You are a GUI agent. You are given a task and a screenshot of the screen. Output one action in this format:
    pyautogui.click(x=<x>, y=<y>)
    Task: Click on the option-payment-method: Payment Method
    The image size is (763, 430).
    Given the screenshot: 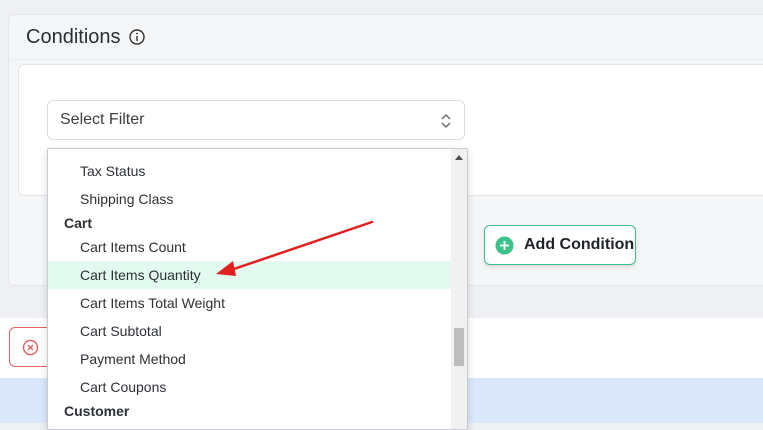 What is the action you would take?
    pyautogui.click(x=249, y=359)
    